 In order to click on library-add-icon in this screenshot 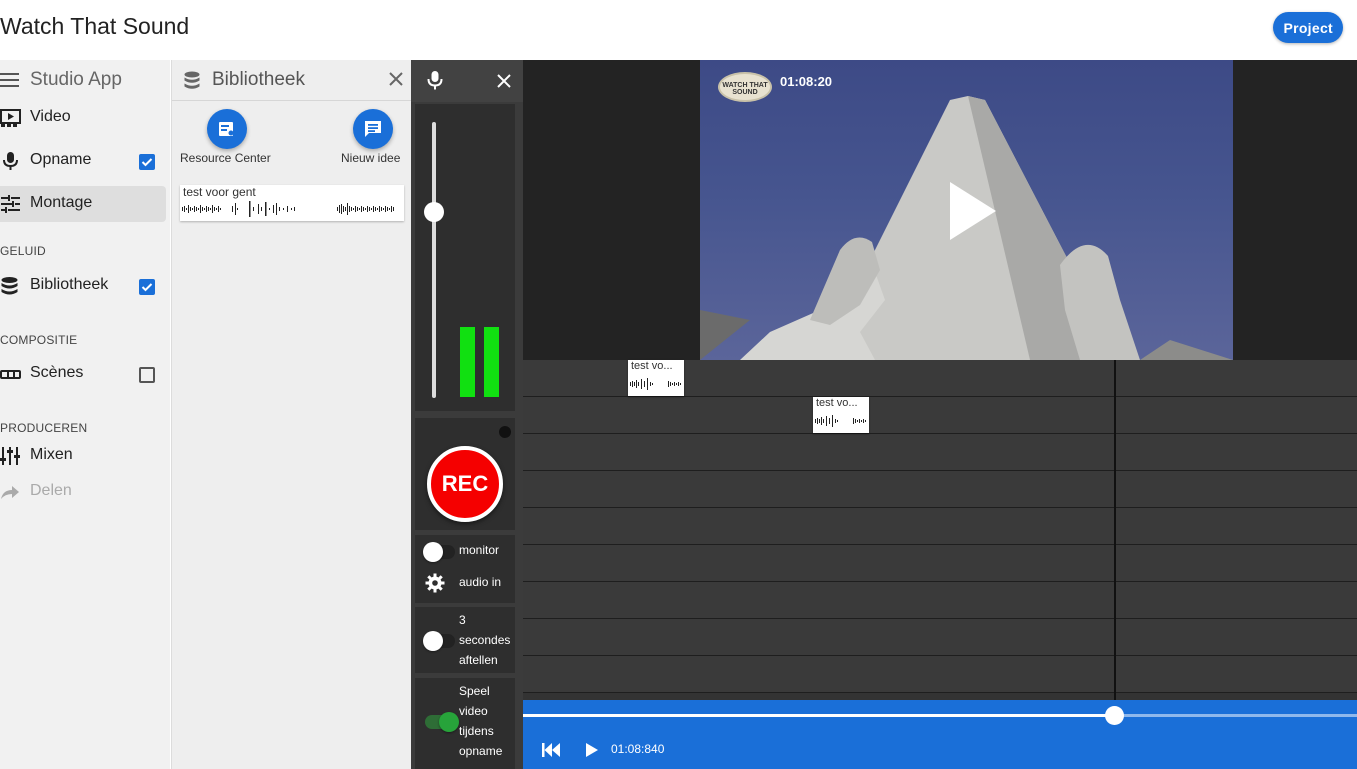, I will do `click(226, 129)`.